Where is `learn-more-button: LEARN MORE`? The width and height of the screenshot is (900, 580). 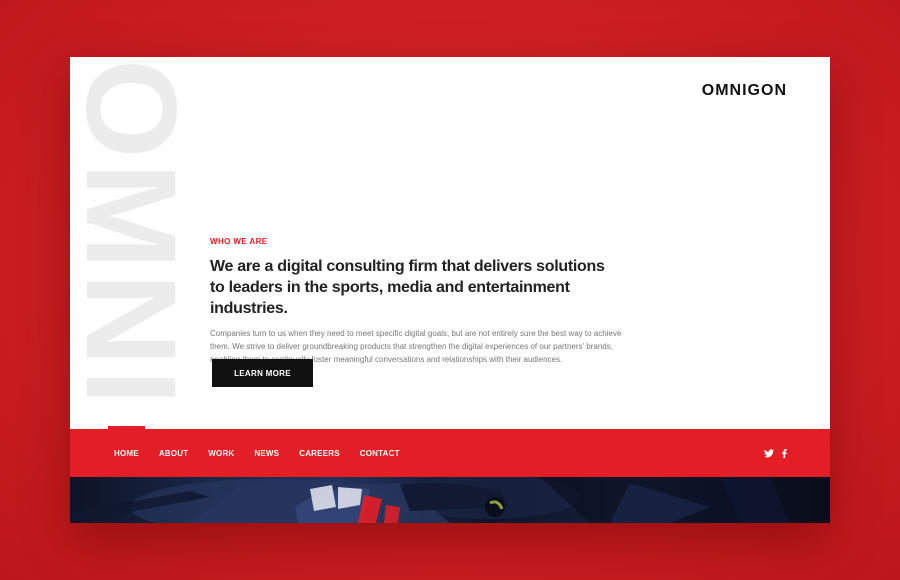 learn-more-button: LEARN MORE is located at coordinates (262, 373).